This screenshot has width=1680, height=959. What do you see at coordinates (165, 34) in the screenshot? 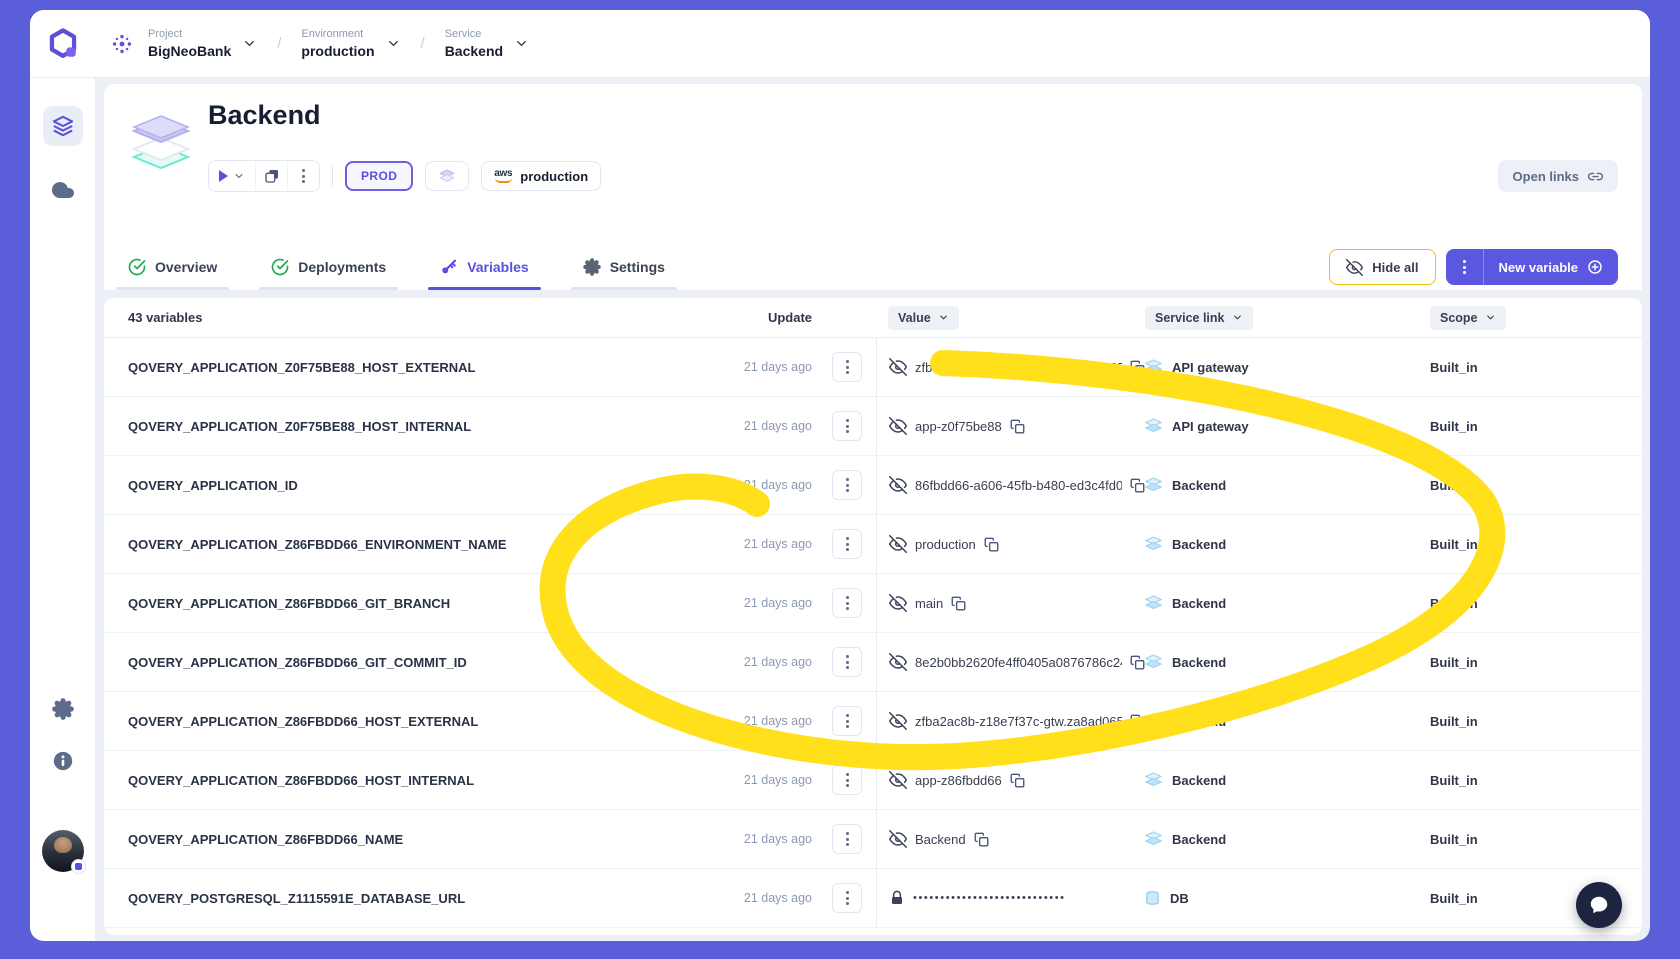
I see `project-label: Project` at bounding box center [165, 34].